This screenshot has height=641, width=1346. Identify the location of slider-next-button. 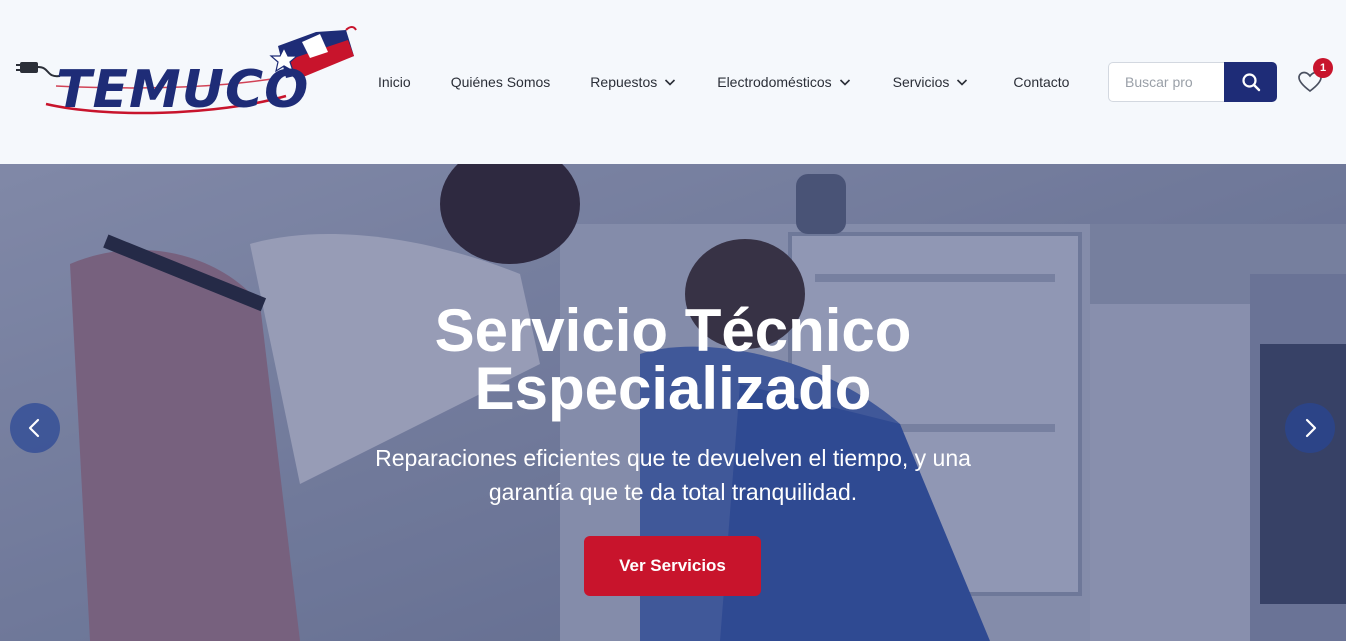
(1310, 428).